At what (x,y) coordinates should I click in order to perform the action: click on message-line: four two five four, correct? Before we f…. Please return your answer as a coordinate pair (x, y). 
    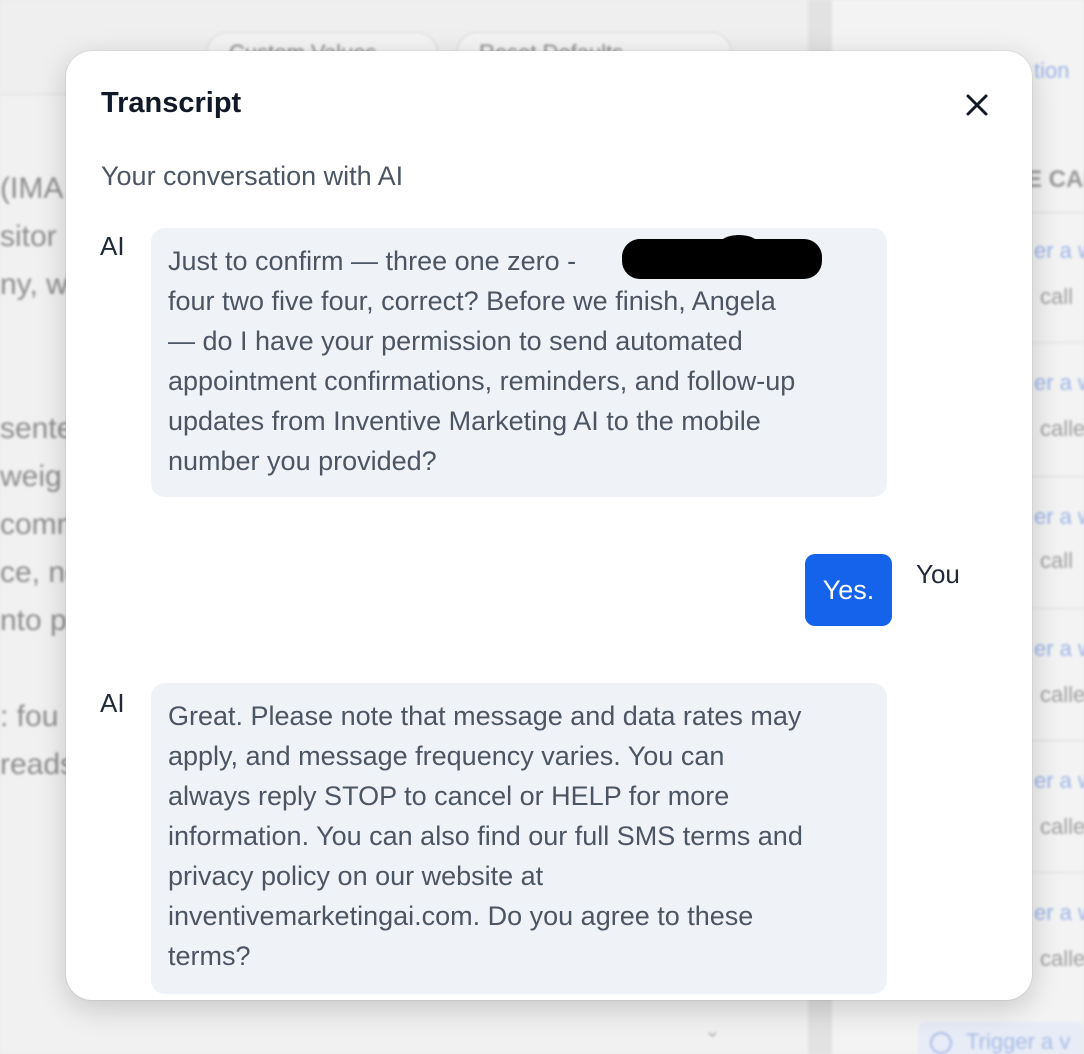
    Looking at the image, I should click on (472, 301).